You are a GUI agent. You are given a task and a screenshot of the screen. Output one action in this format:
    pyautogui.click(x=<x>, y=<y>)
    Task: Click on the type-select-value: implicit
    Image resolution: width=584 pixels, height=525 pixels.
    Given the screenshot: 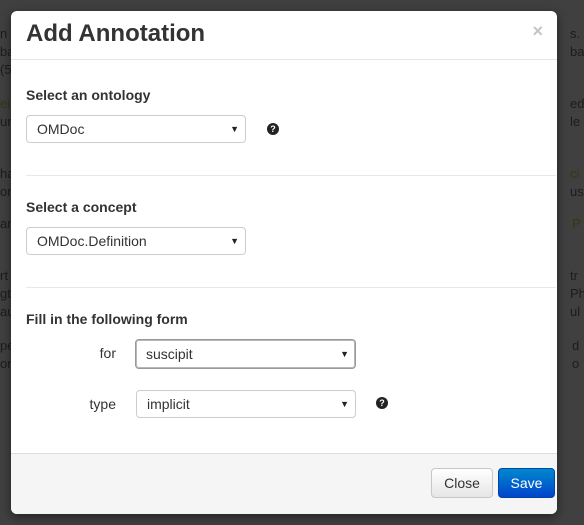 What is the action you would take?
    pyautogui.click(x=168, y=404)
    